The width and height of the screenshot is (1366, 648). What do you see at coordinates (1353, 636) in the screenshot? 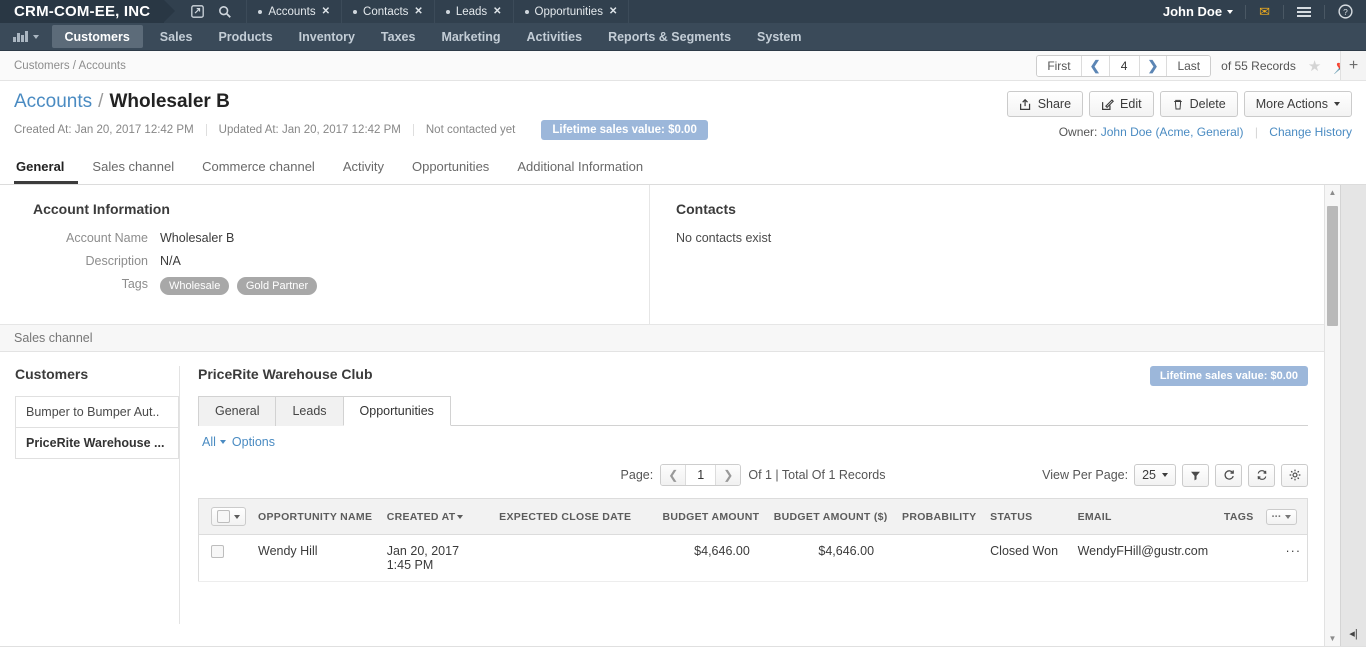
I see `collapse-panel-icon: ◂|` at bounding box center [1353, 636].